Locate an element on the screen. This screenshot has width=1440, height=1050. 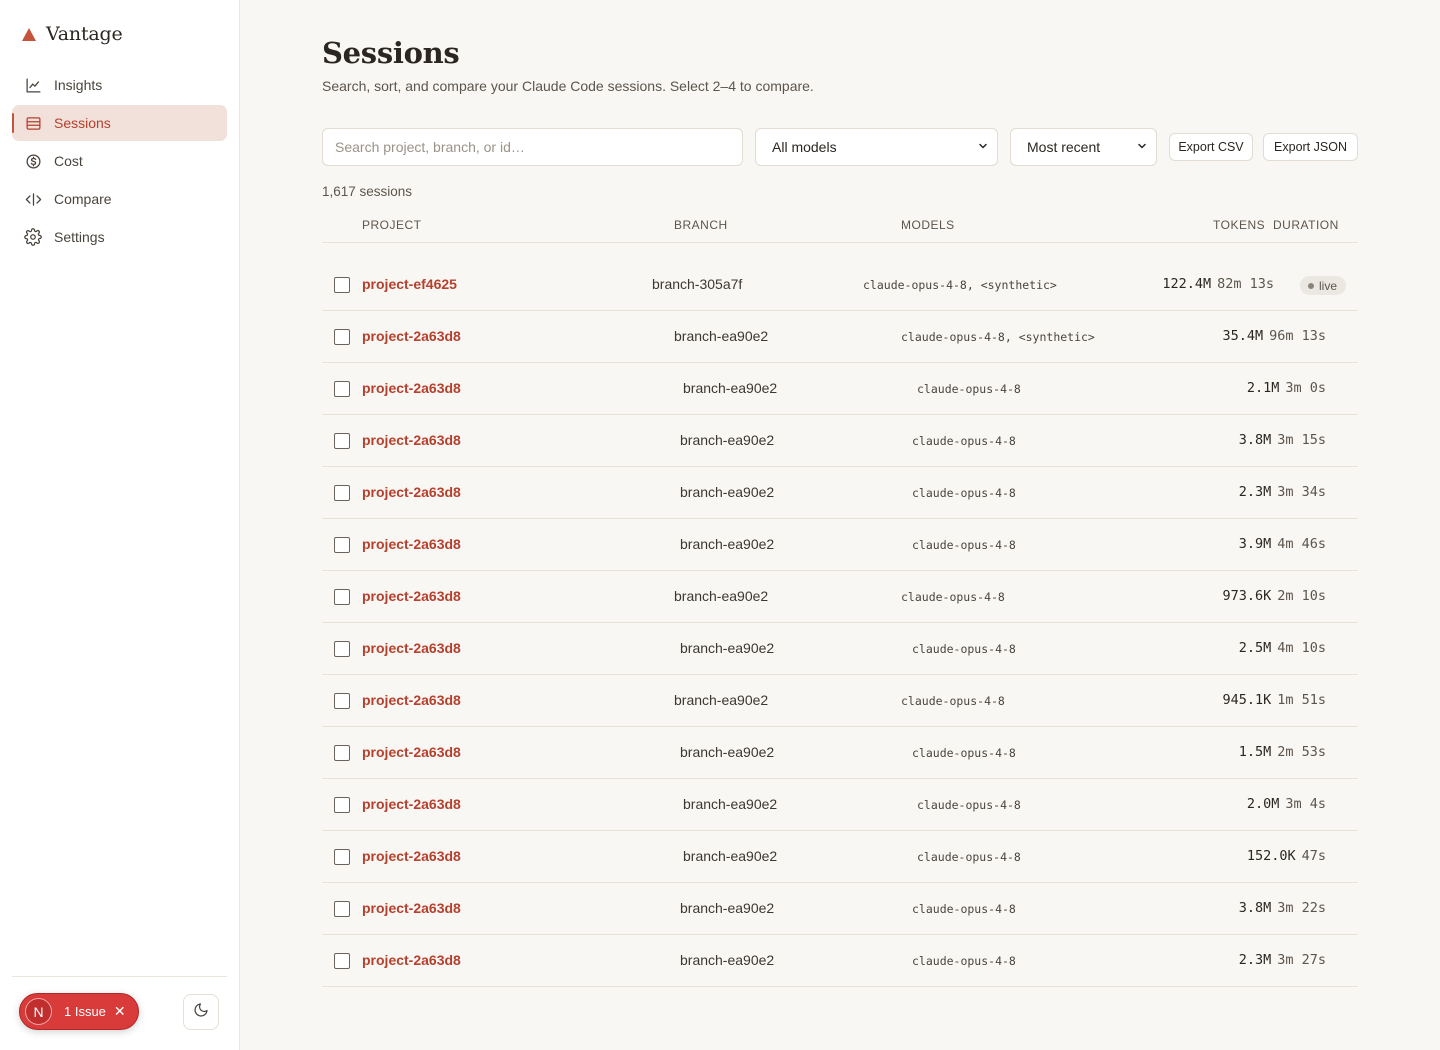
status-dot-icon is located at coordinates (1310, 285).